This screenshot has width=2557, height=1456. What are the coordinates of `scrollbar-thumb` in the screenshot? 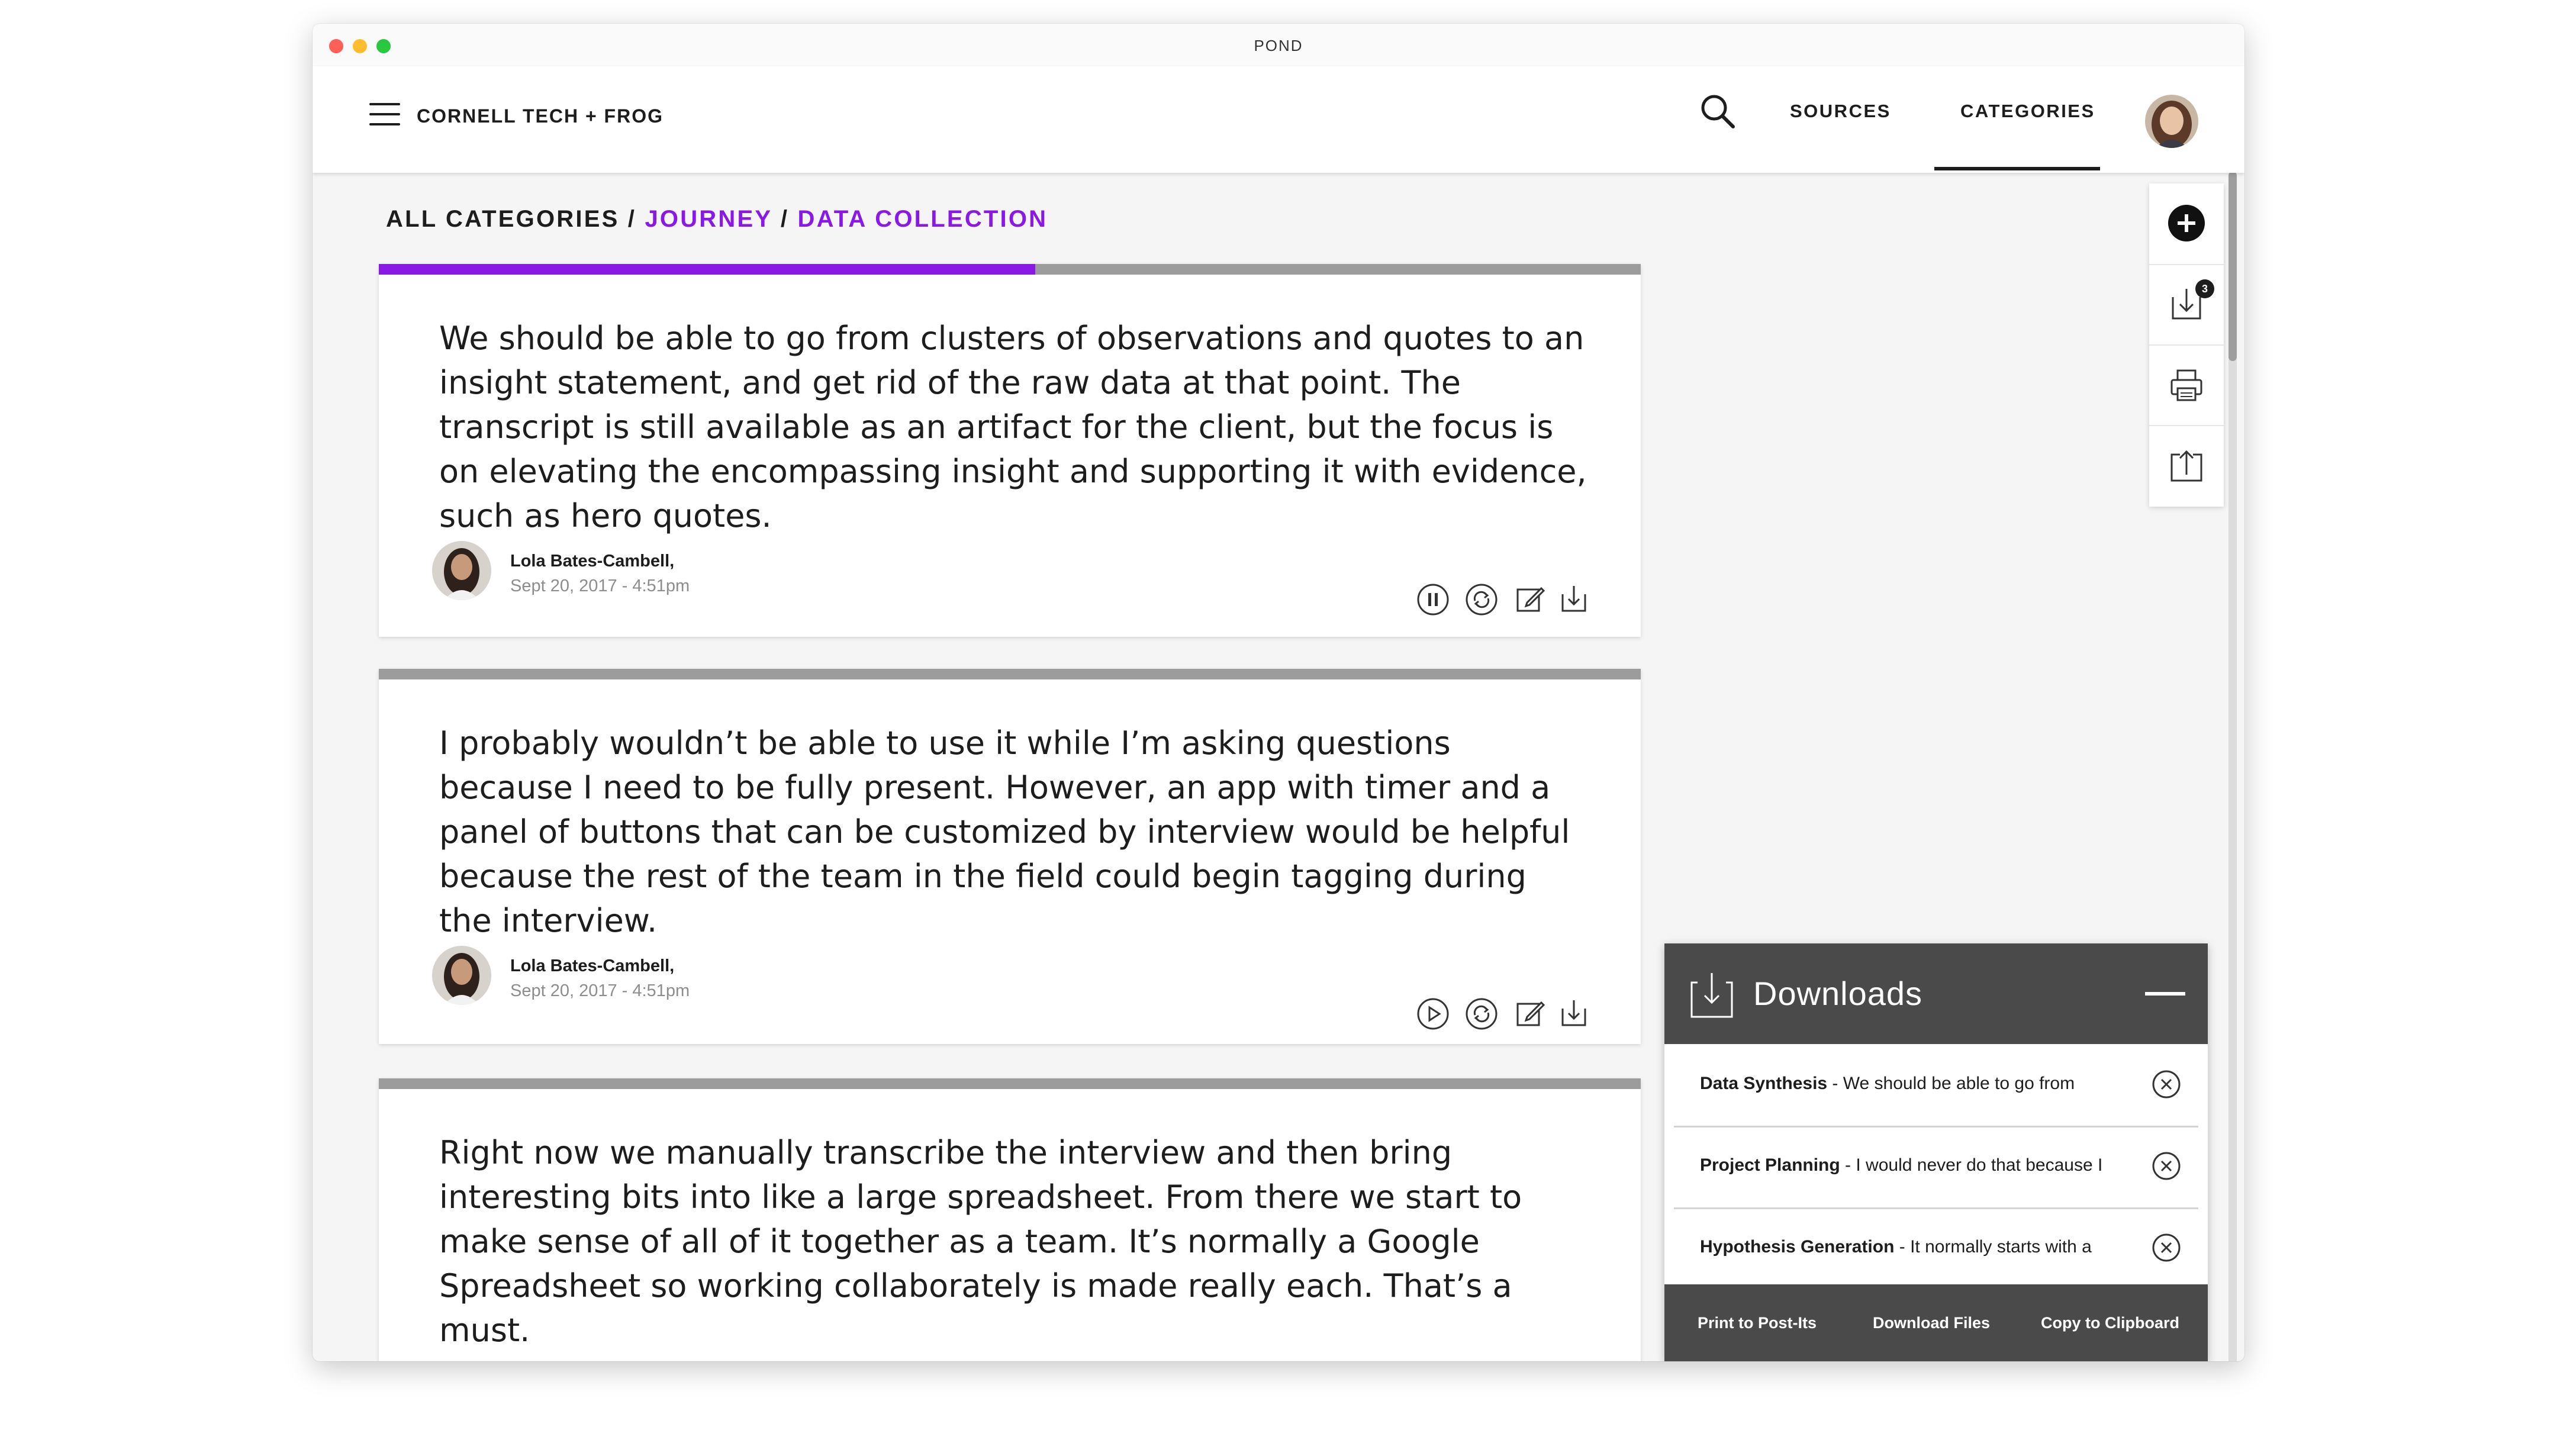 It's located at (2232, 267).